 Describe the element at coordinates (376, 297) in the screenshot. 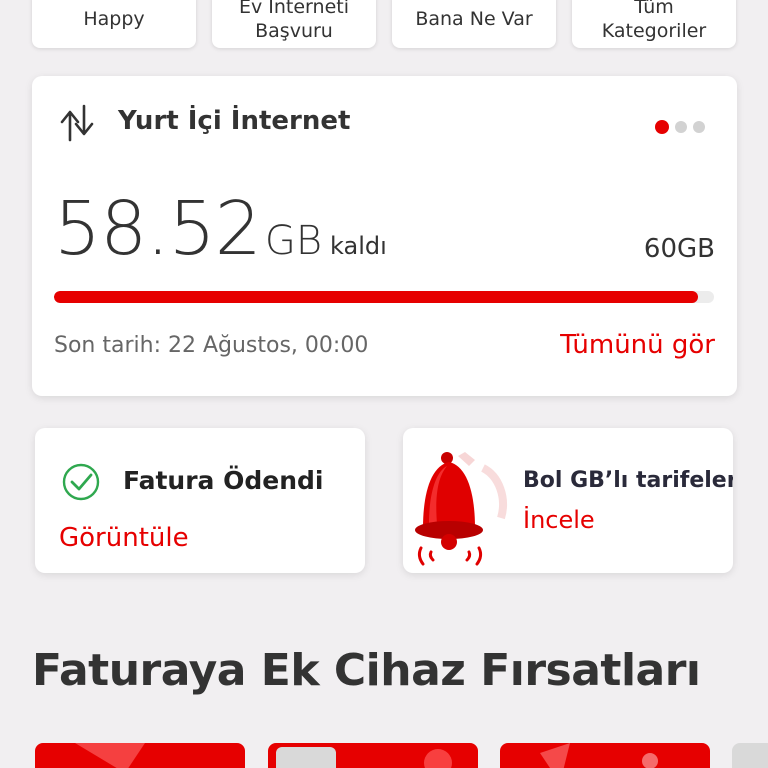

I see `usage-progress-fill` at that location.